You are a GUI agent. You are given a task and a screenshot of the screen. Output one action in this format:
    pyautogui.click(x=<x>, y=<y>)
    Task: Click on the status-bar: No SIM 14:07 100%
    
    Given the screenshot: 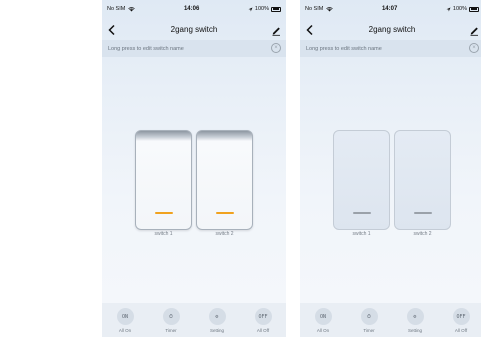 What is the action you would take?
    pyautogui.click(x=390, y=9)
    